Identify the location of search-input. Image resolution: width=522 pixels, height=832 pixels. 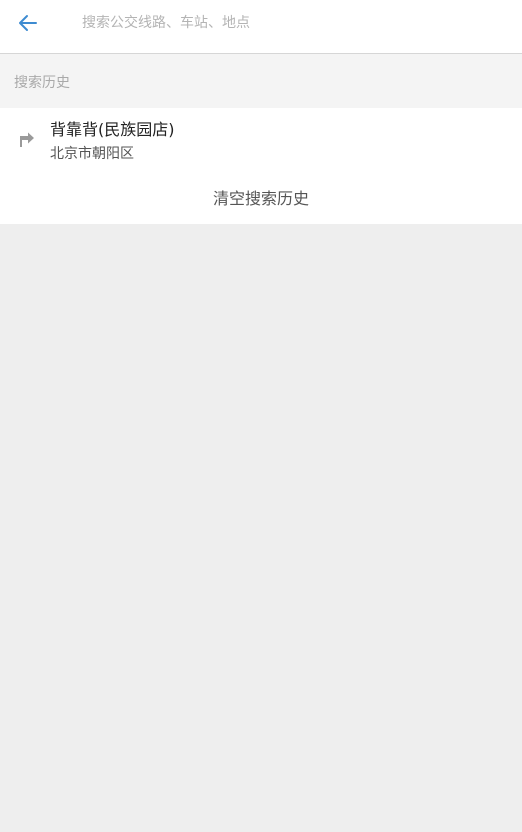
(292, 23).